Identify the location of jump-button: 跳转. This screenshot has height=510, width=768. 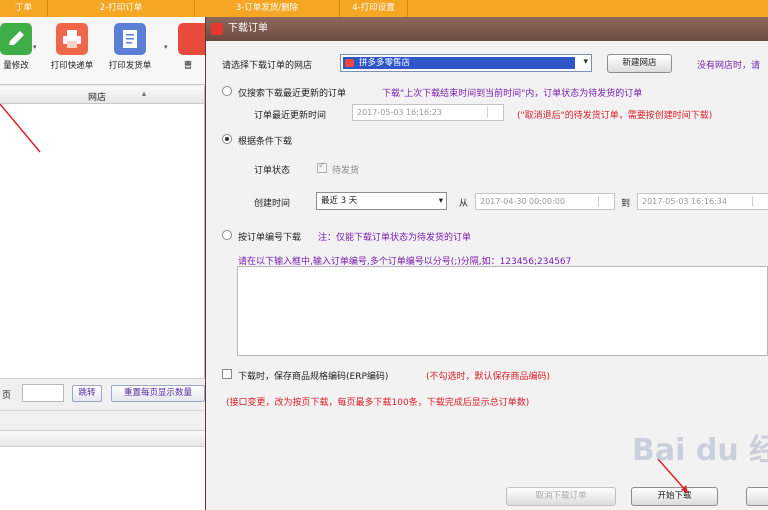
(87, 393).